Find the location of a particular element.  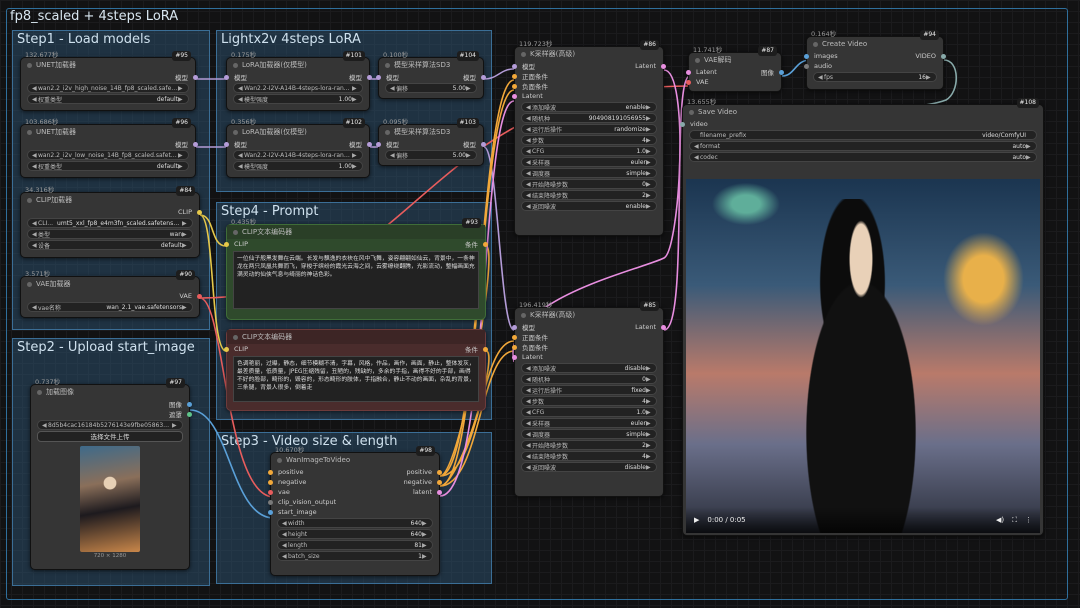

seed-widget: ◀ 随机种 0 ▶ is located at coordinates (589, 379).